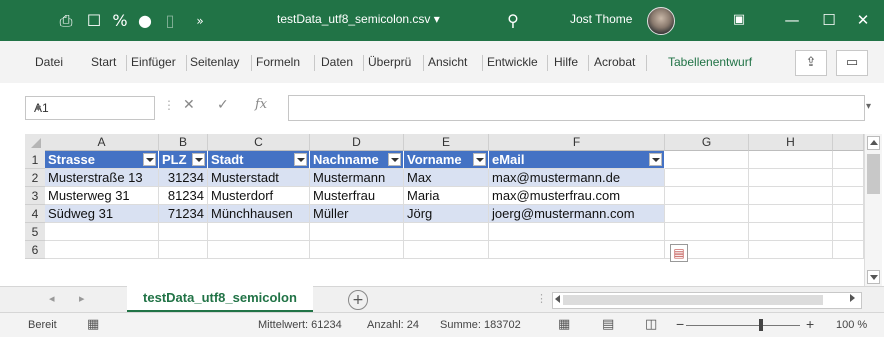 The width and height of the screenshot is (884, 337). What do you see at coordinates (35, 214) in the screenshot?
I see `row-header-4: 4` at bounding box center [35, 214].